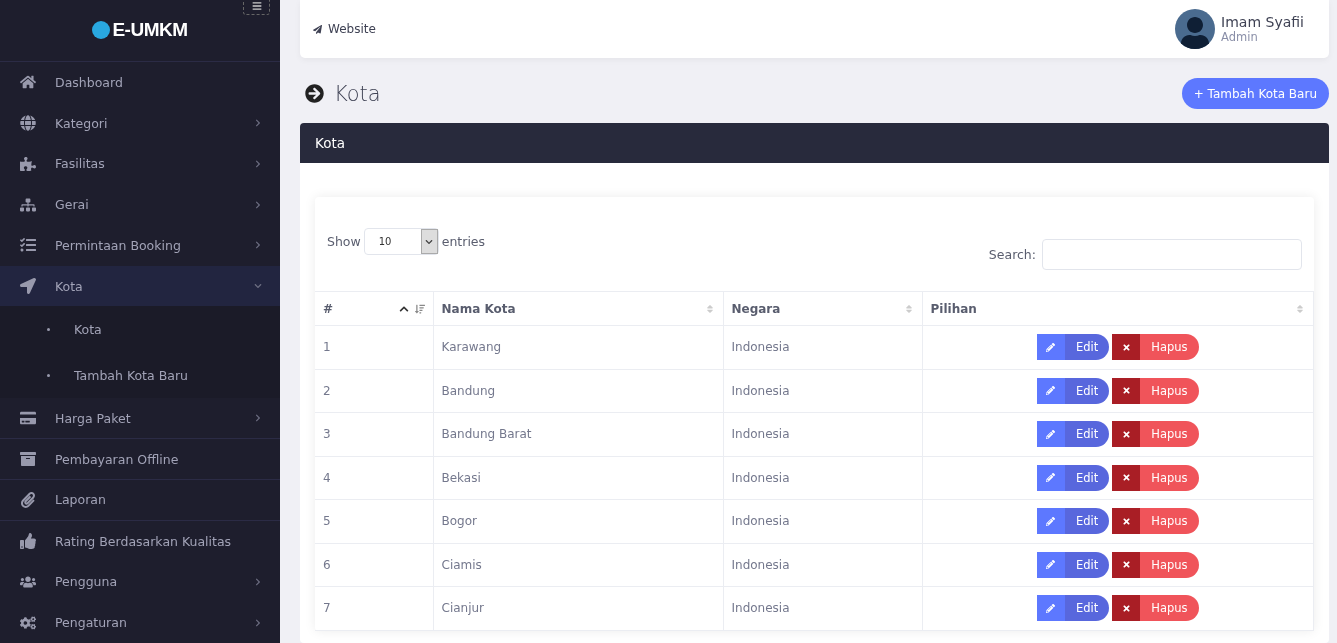  Describe the element at coordinates (1172, 254) in the screenshot. I see `search-field` at that location.